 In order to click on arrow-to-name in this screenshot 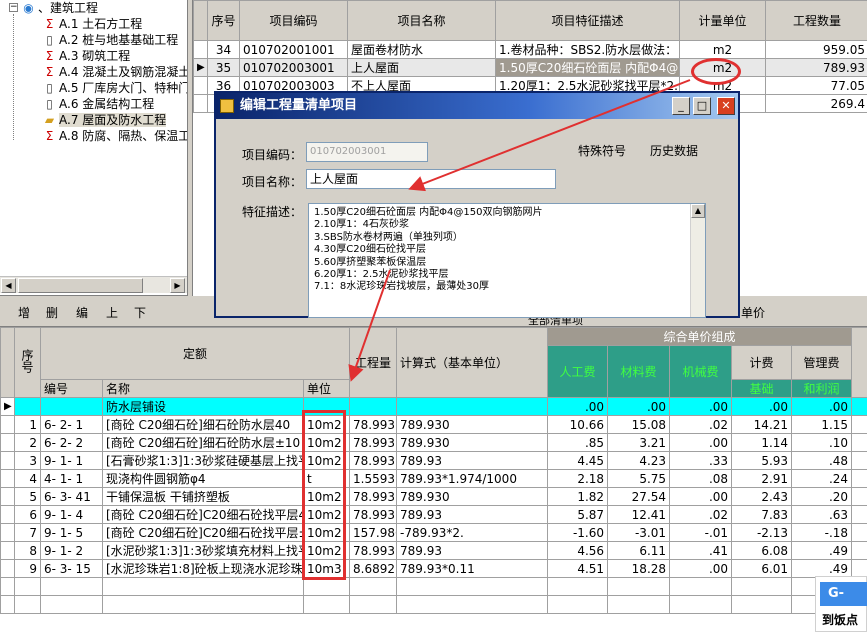, I will do `click(549, 135)`.